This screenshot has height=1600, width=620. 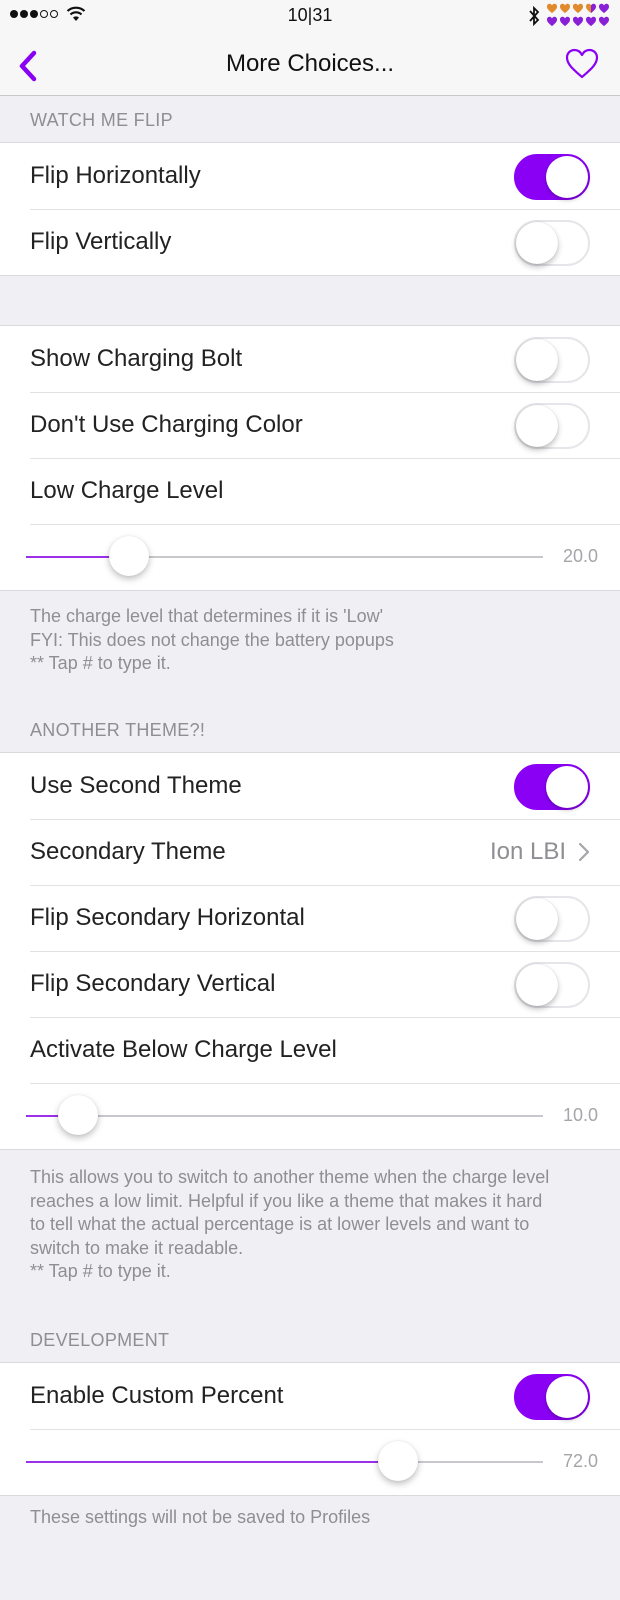 I want to click on low-charge-level-slider, so click(x=284, y=556).